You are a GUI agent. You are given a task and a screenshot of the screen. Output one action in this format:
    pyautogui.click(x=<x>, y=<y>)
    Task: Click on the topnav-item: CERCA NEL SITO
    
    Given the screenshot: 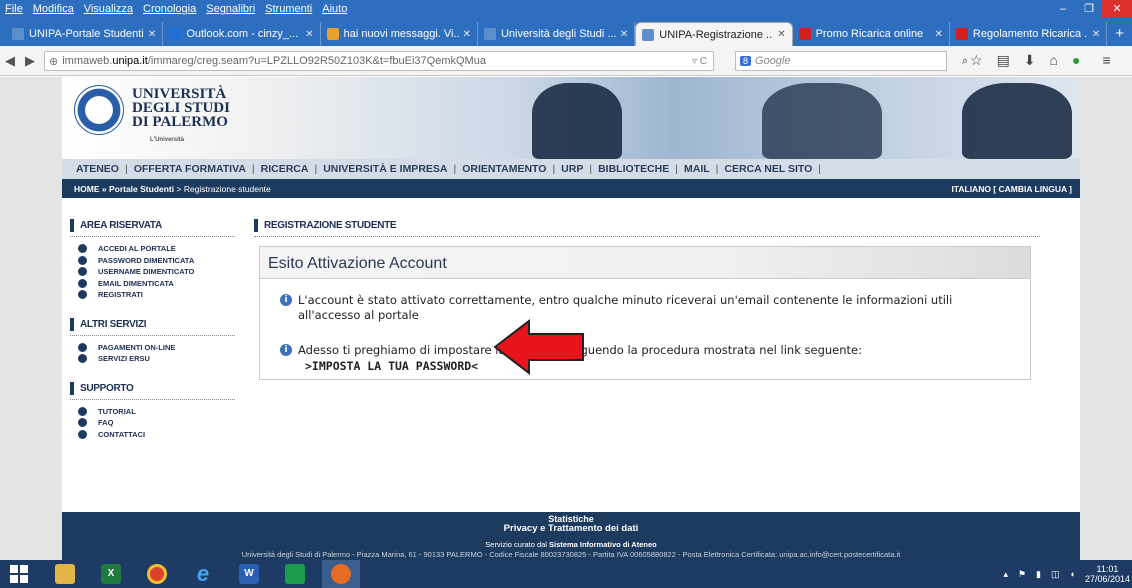 What is the action you would take?
    pyautogui.click(x=768, y=169)
    